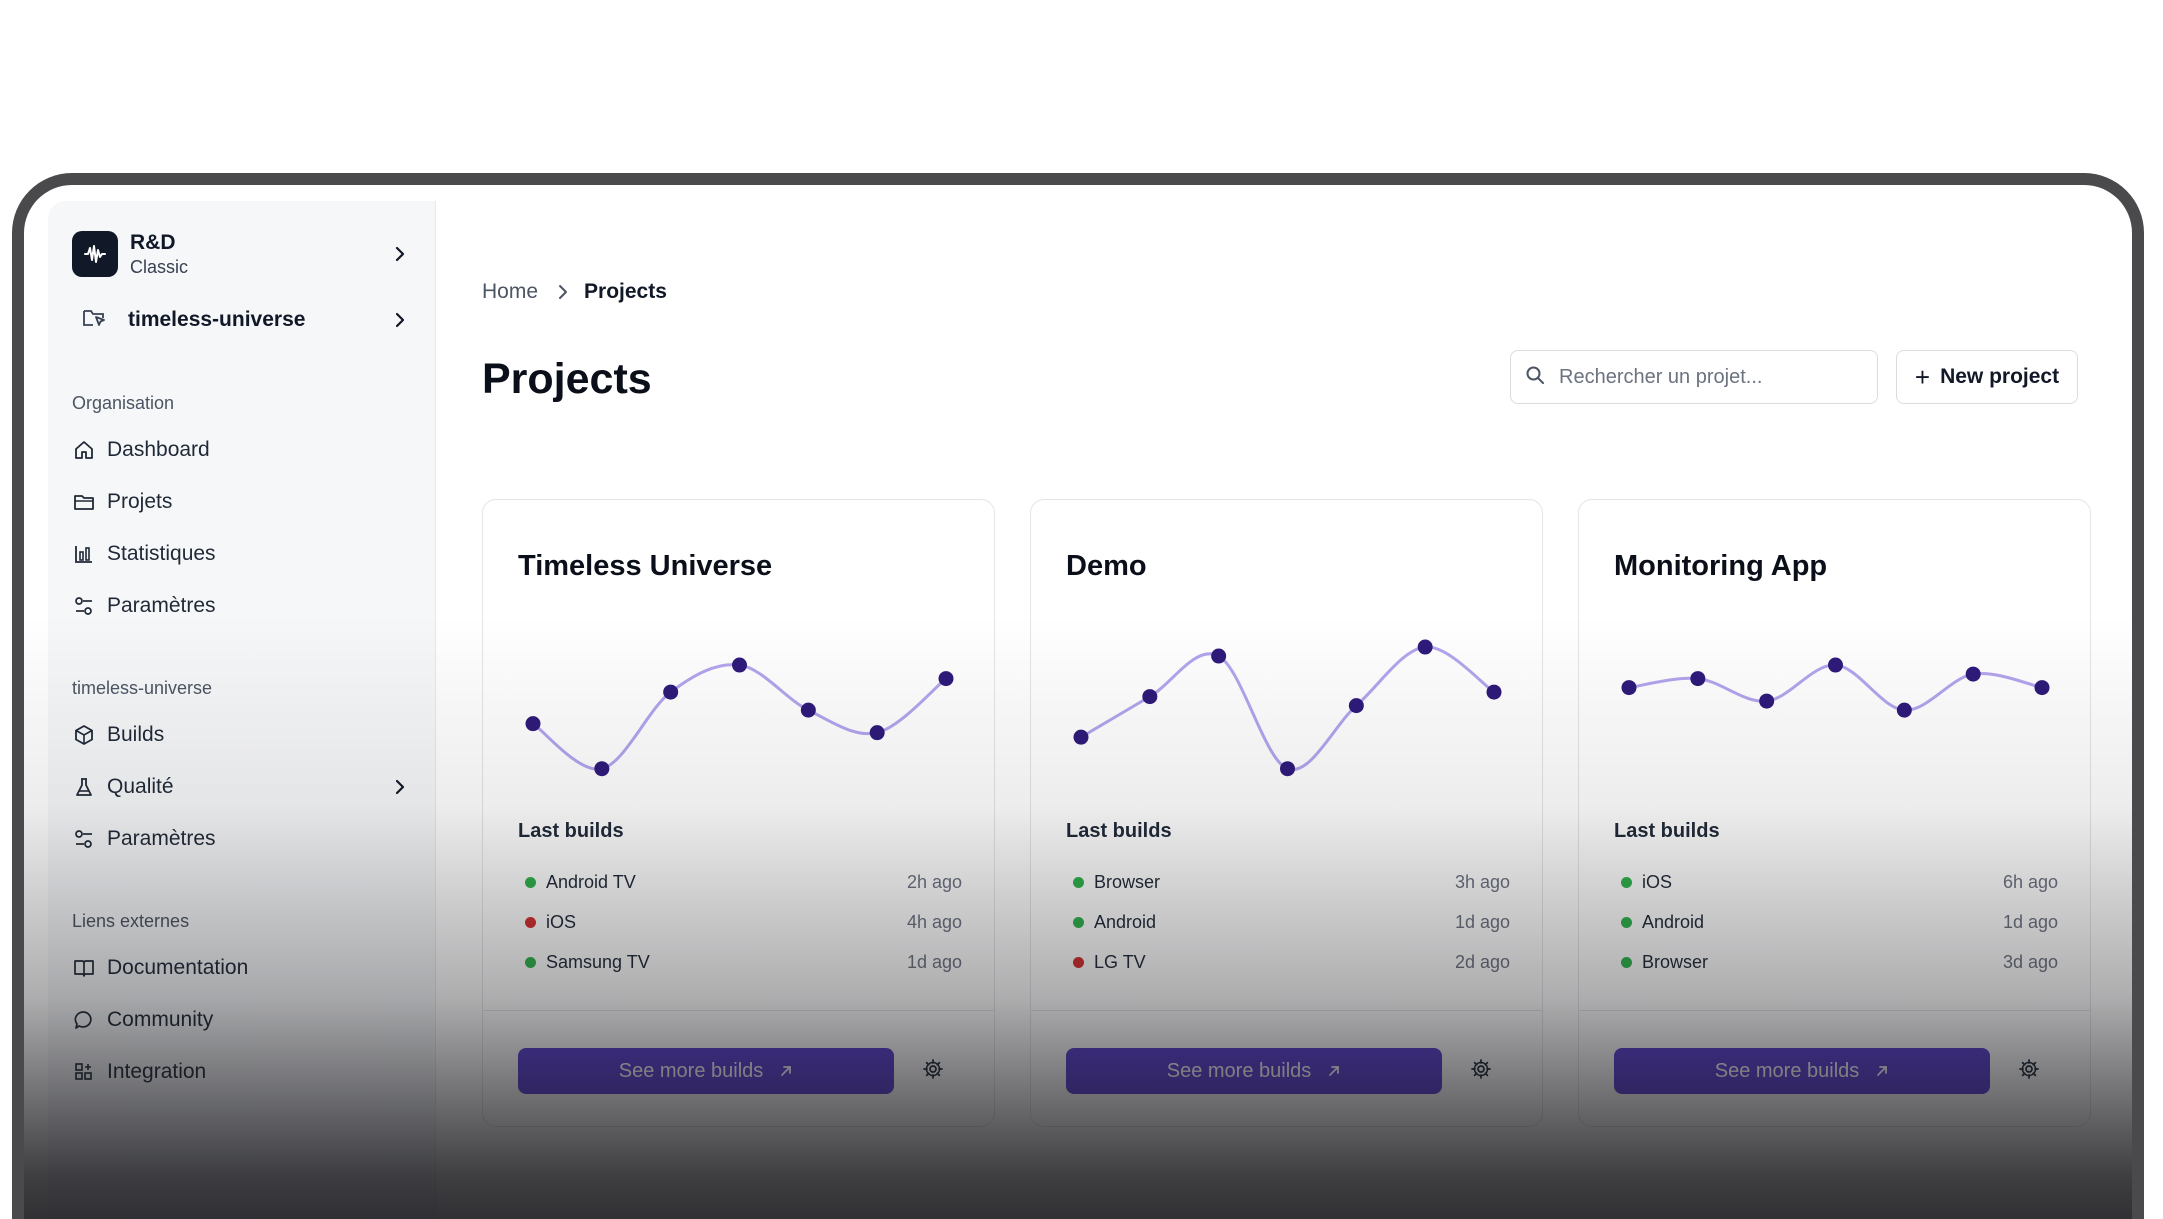 Image resolution: width=2163 pixels, height=1219 pixels. I want to click on build-time: 3h ago, so click(1482, 881).